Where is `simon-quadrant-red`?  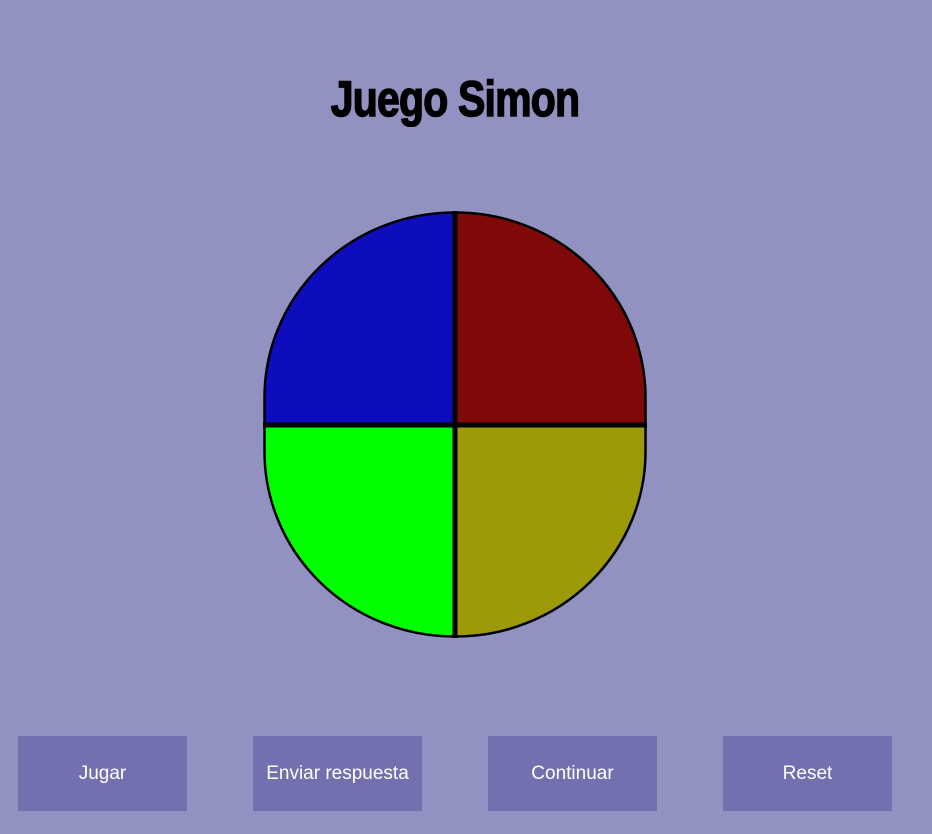
simon-quadrant-red is located at coordinates (550, 318).